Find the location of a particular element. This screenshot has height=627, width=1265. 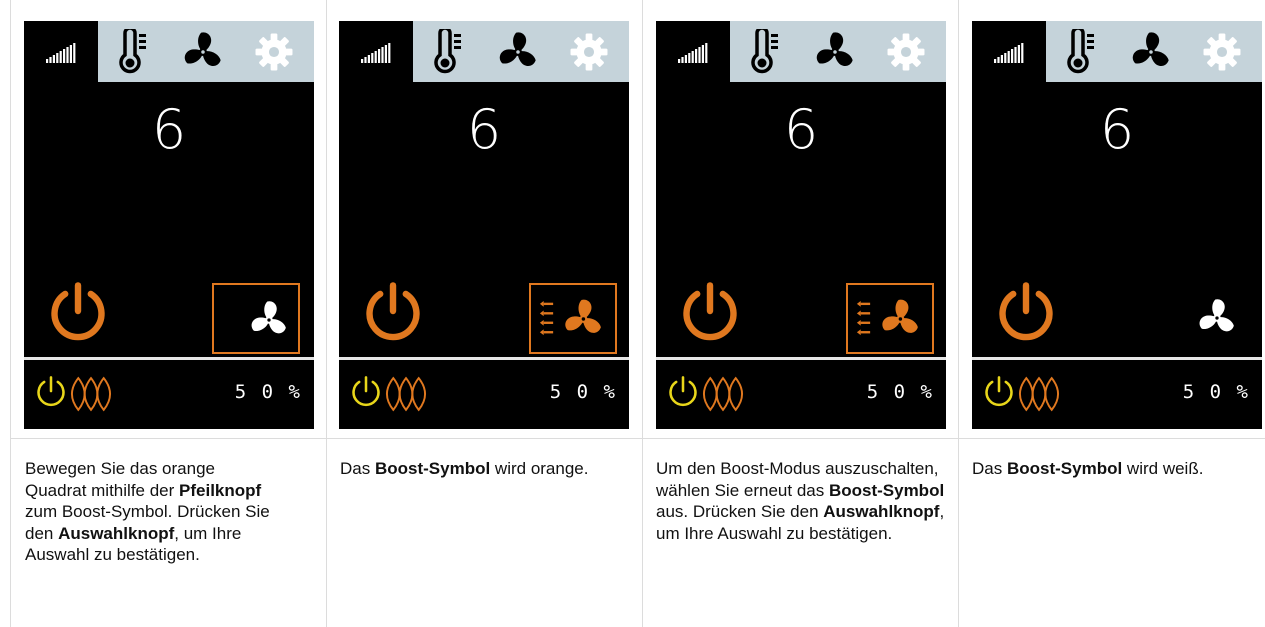

device-screen-2: 6 5 0 % is located at coordinates (484, 225).